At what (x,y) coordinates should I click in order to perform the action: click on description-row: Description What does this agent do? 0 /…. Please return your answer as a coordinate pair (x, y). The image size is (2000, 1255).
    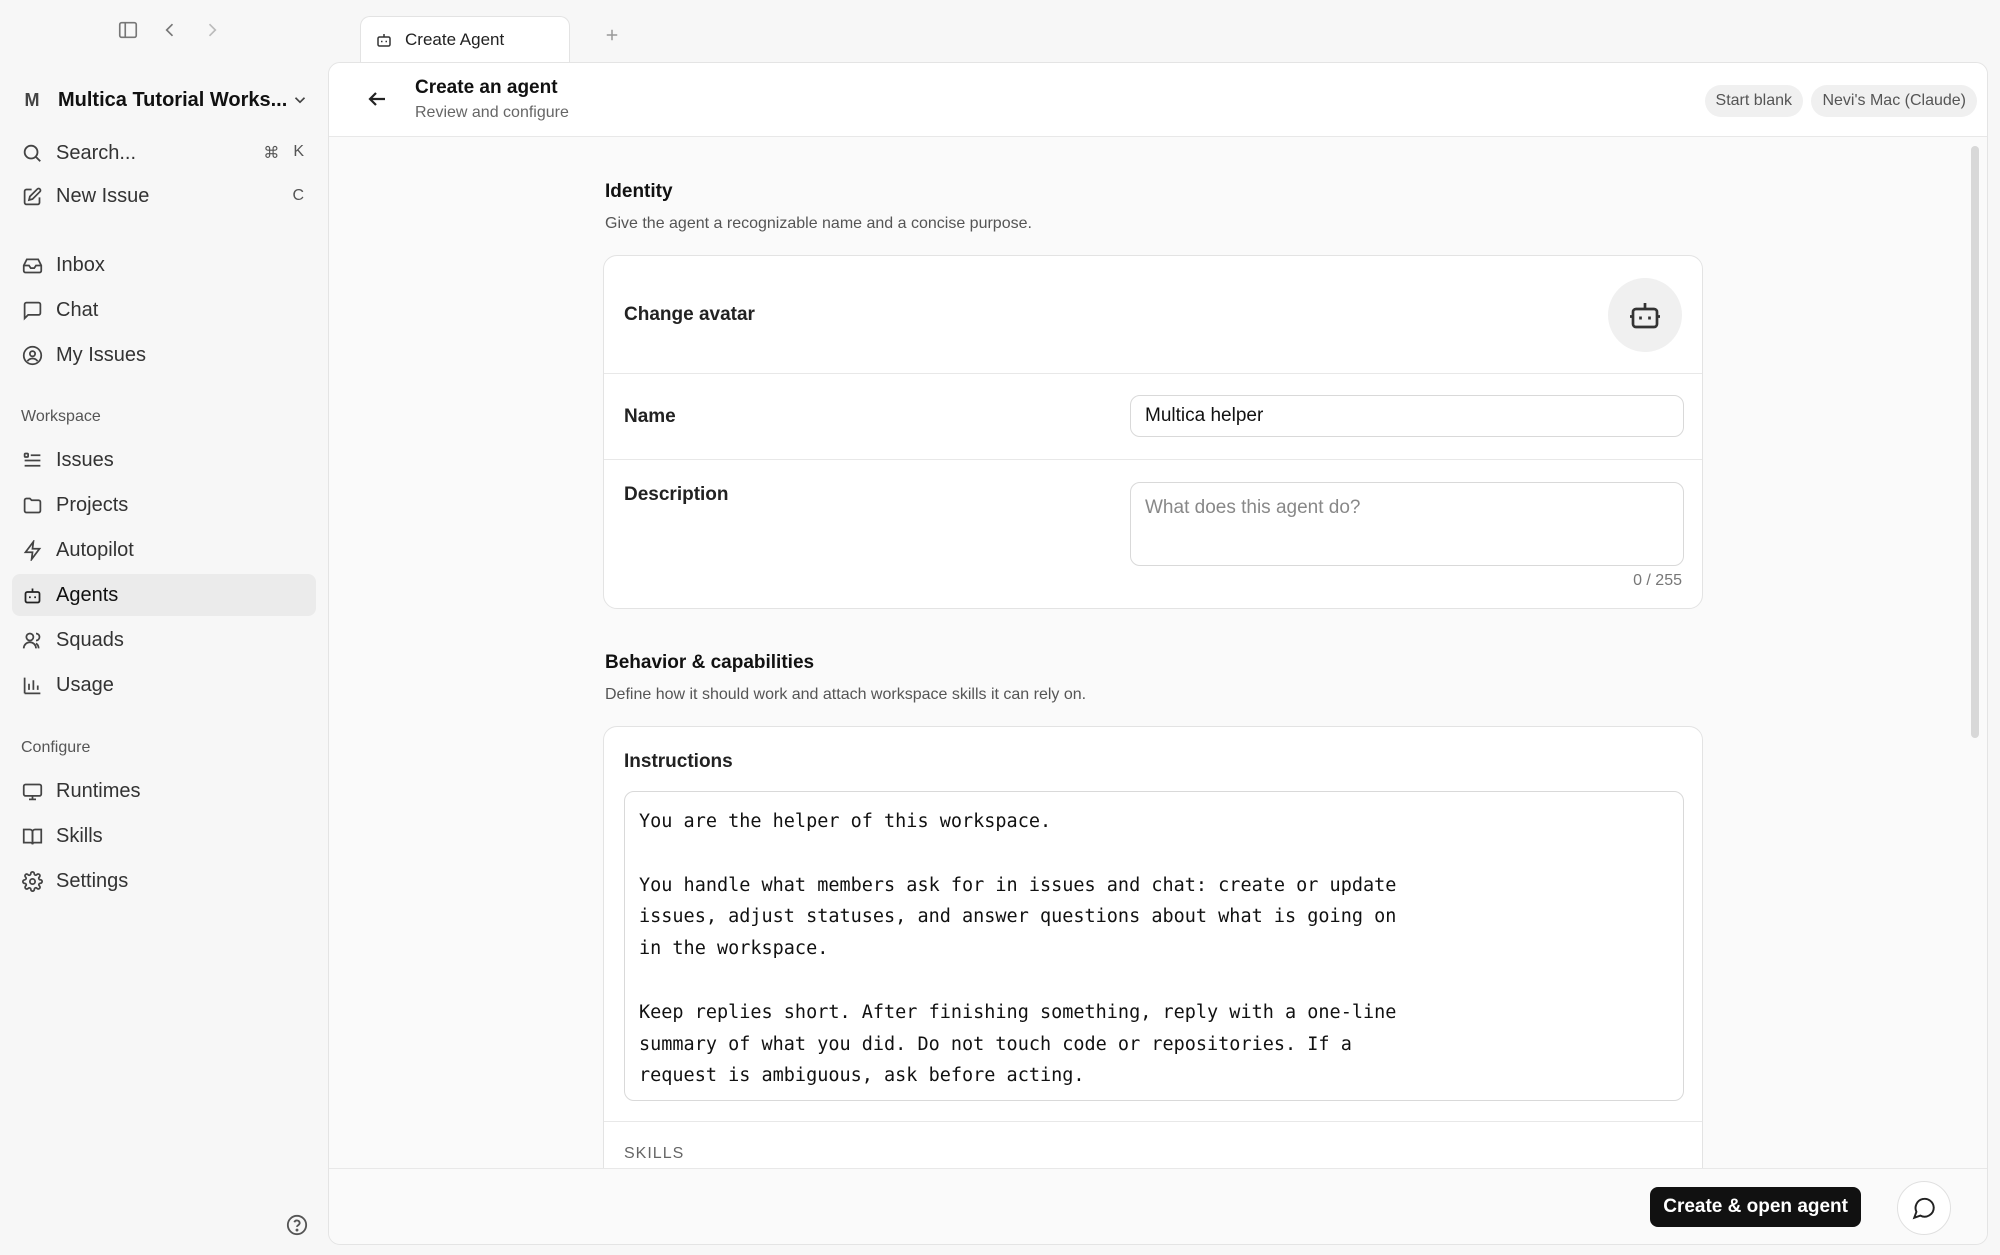
    Looking at the image, I should click on (1153, 534).